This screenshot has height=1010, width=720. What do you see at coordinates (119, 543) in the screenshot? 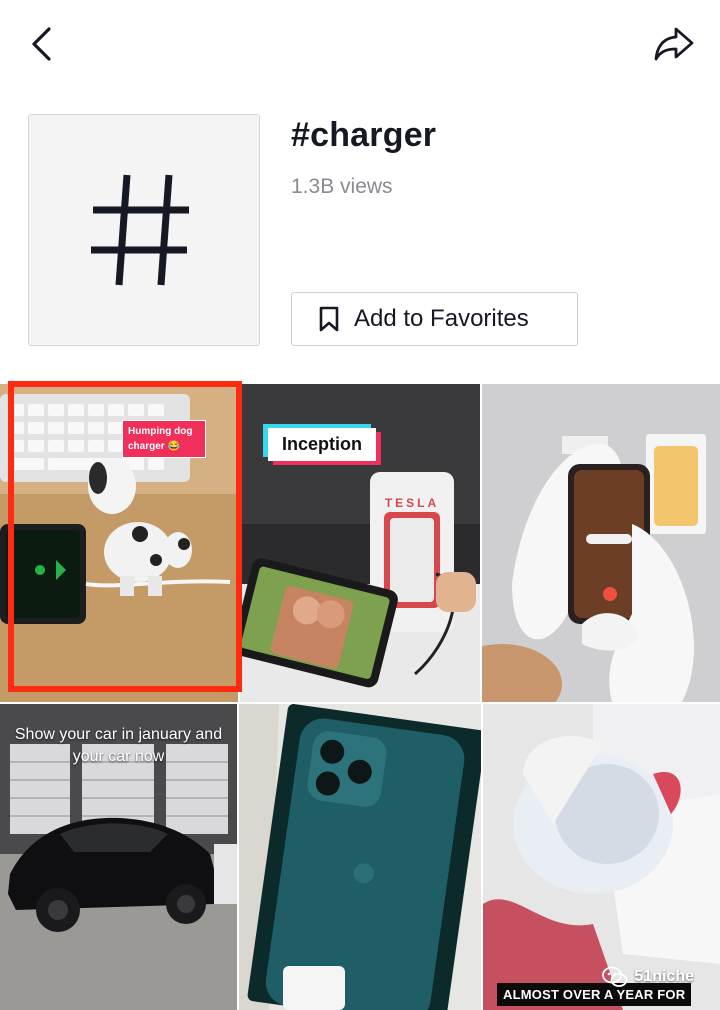
I see `video-tile-1: Humping dog charger 😂` at bounding box center [119, 543].